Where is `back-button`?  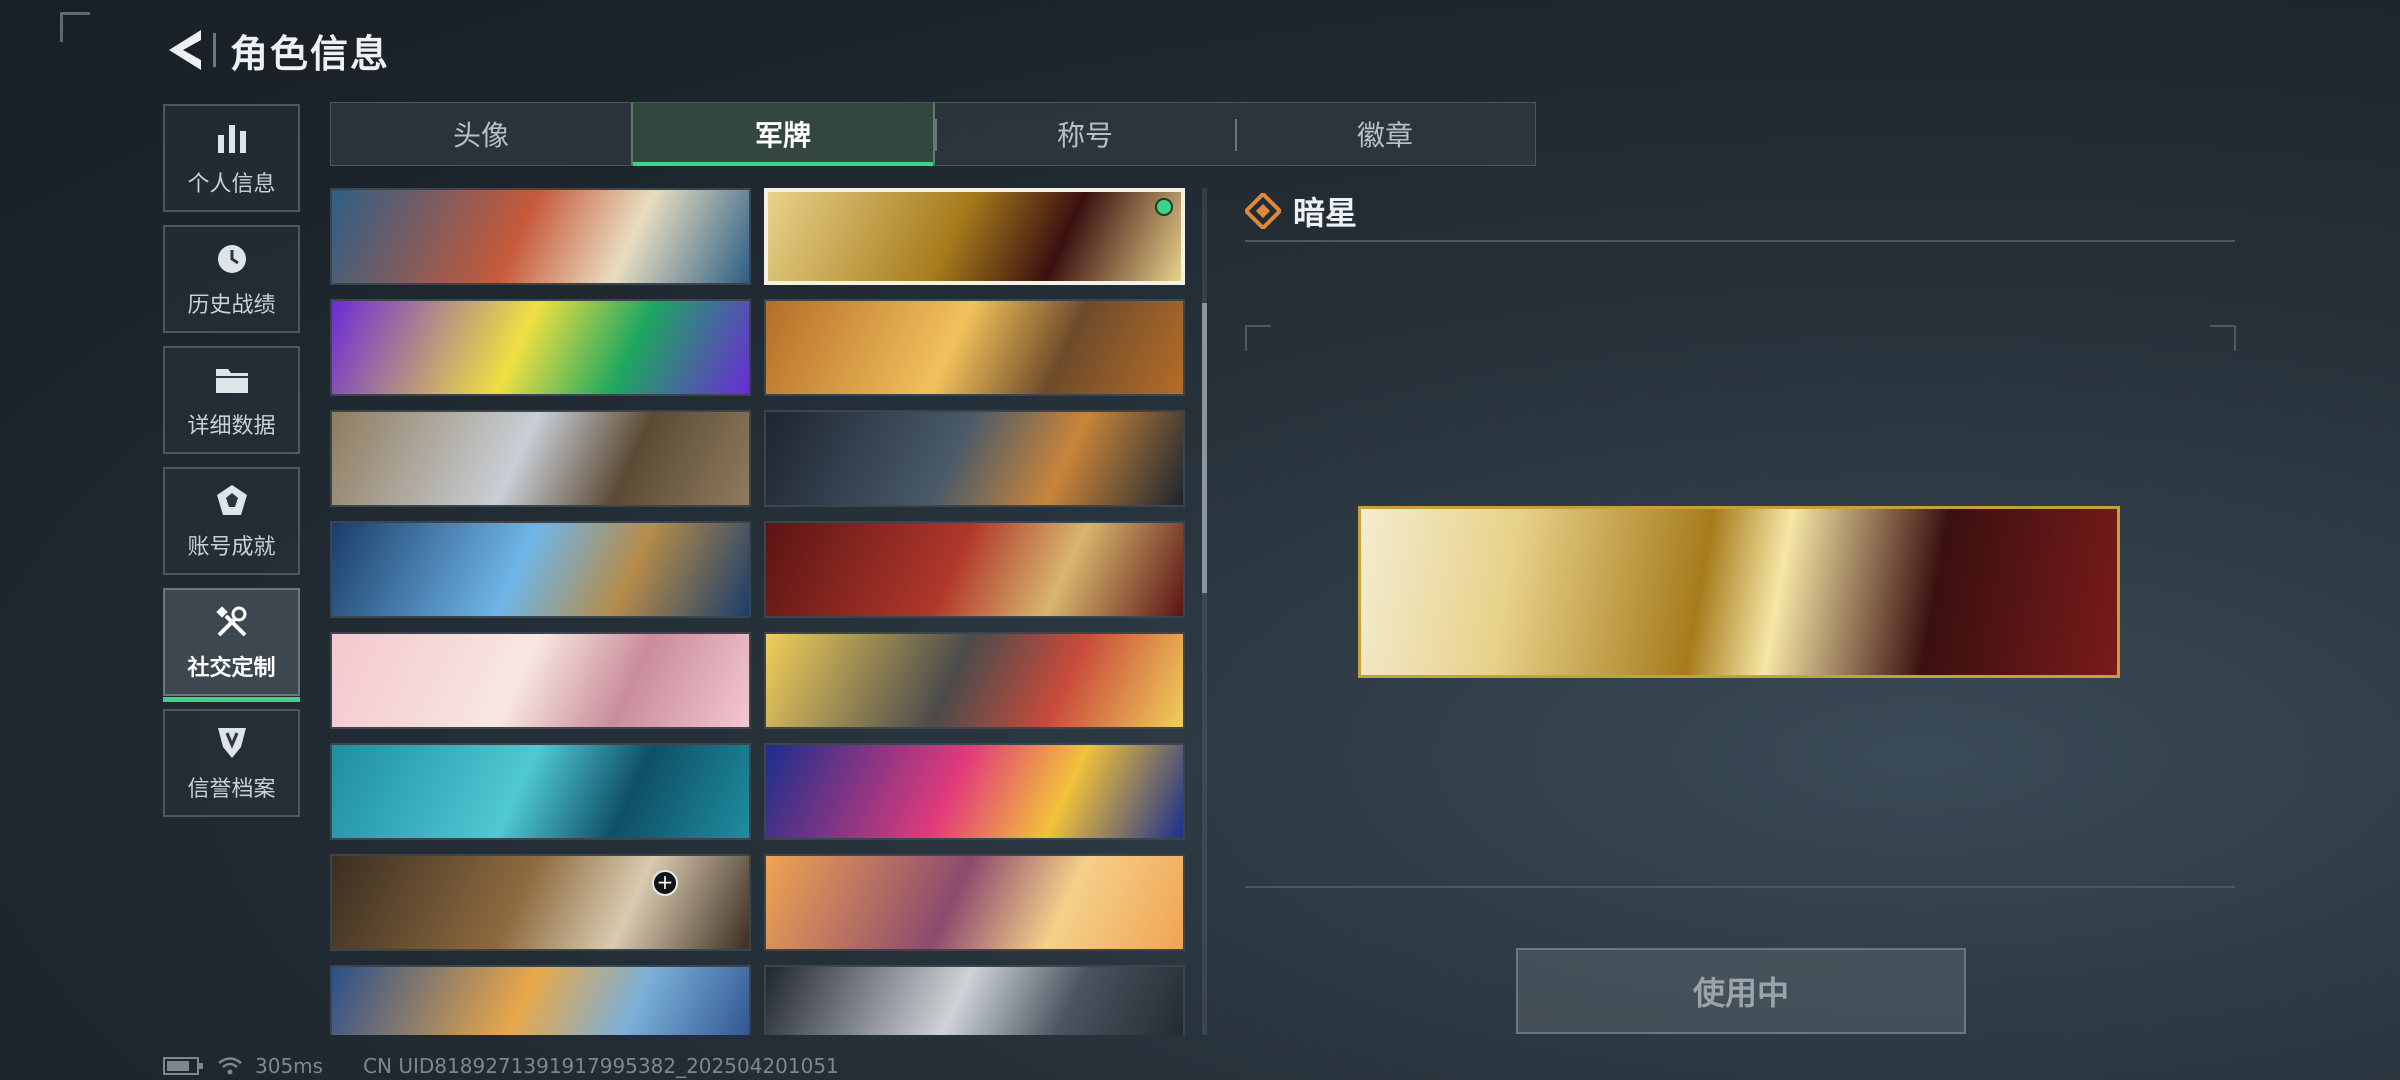 back-button is located at coordinates (185, 50).